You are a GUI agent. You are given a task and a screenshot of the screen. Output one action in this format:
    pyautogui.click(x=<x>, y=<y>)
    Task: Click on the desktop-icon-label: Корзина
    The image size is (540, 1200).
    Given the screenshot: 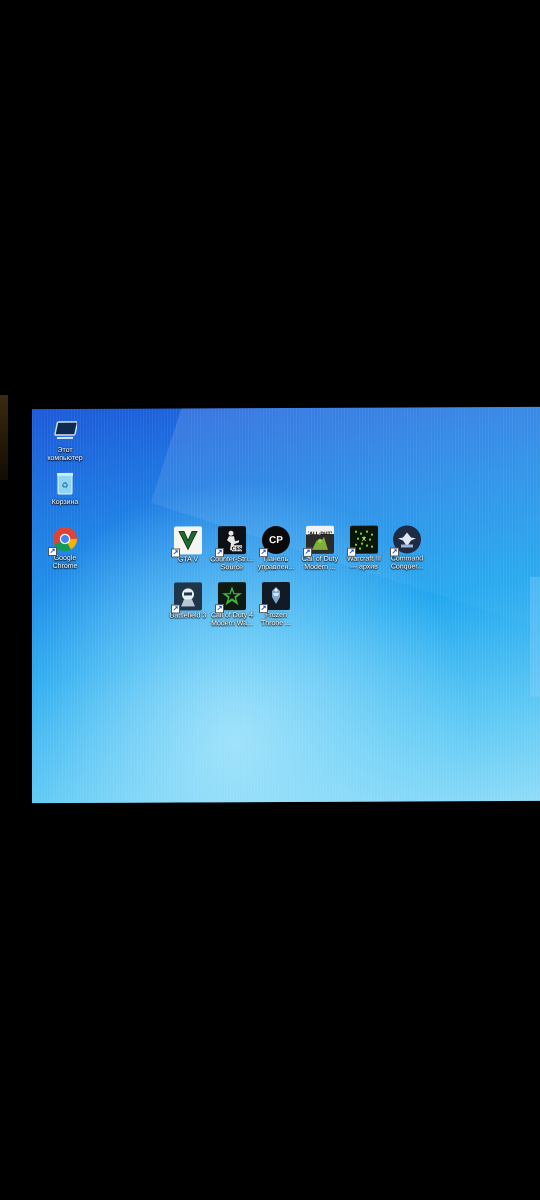 What is the action you would take?
    pyautogui.click(x=65, y=502)
    